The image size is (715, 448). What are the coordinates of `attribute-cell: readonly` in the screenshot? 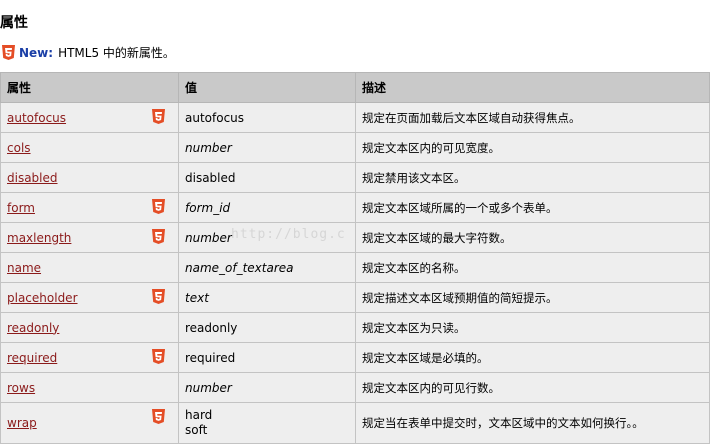 It's located at (89, 327).